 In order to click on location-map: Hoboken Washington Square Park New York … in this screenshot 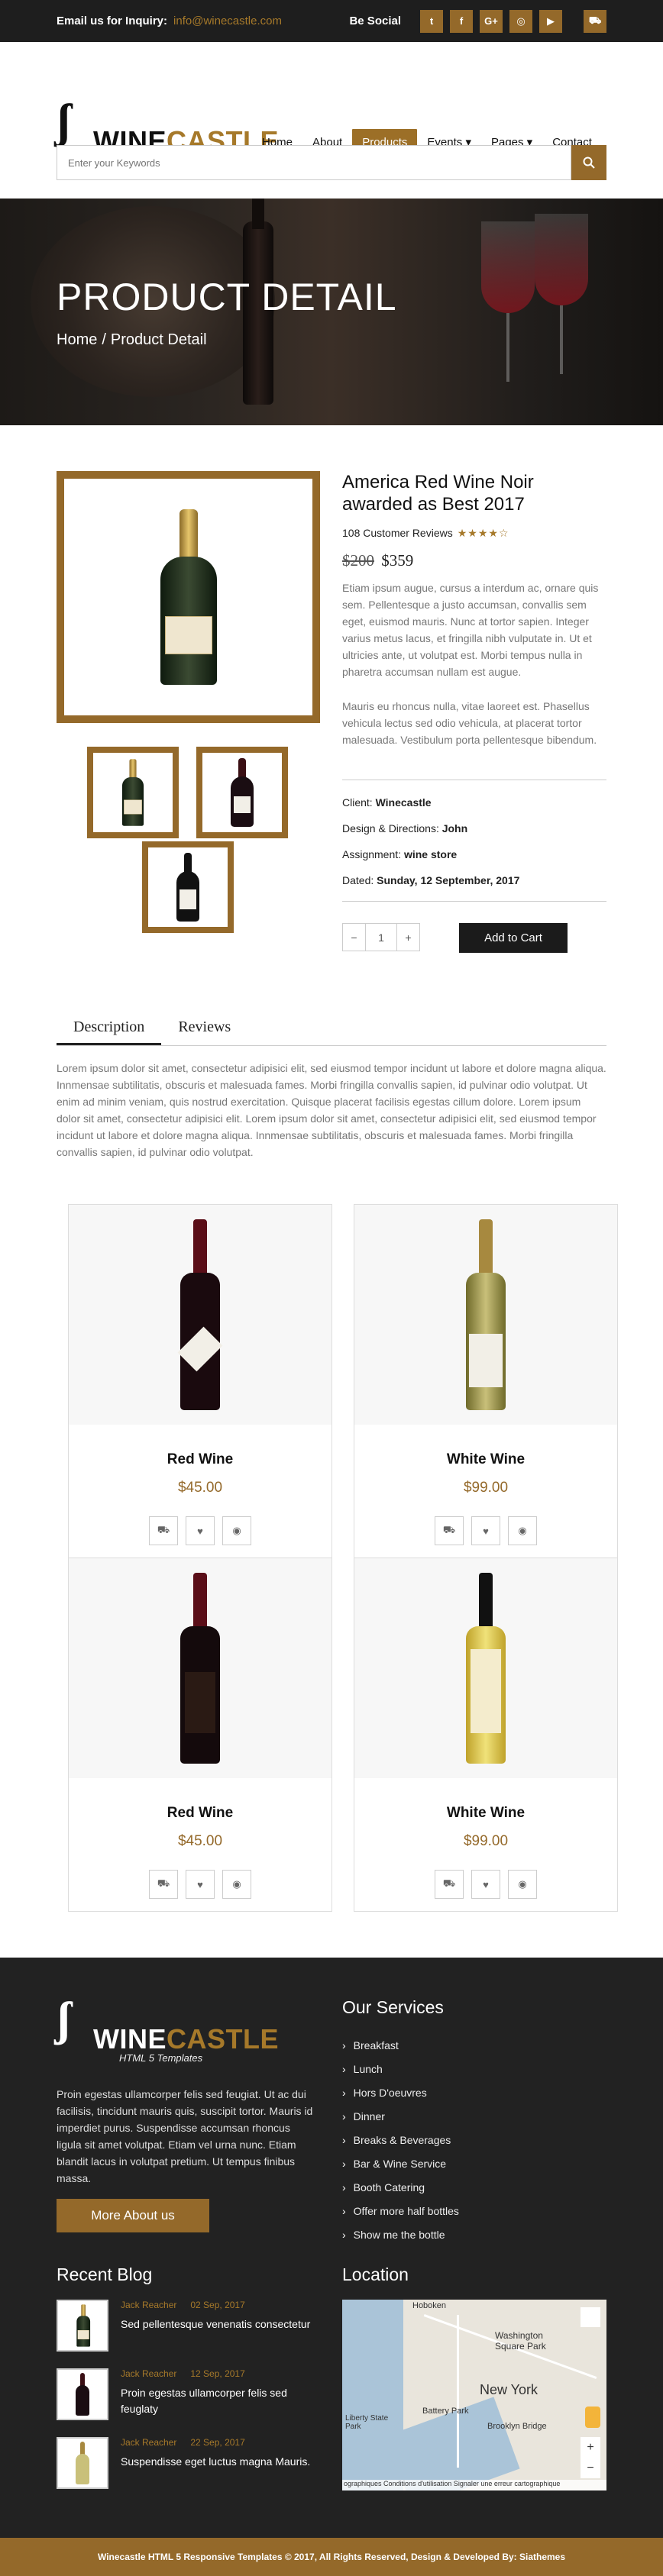, I will do `click(474, 2395)`.